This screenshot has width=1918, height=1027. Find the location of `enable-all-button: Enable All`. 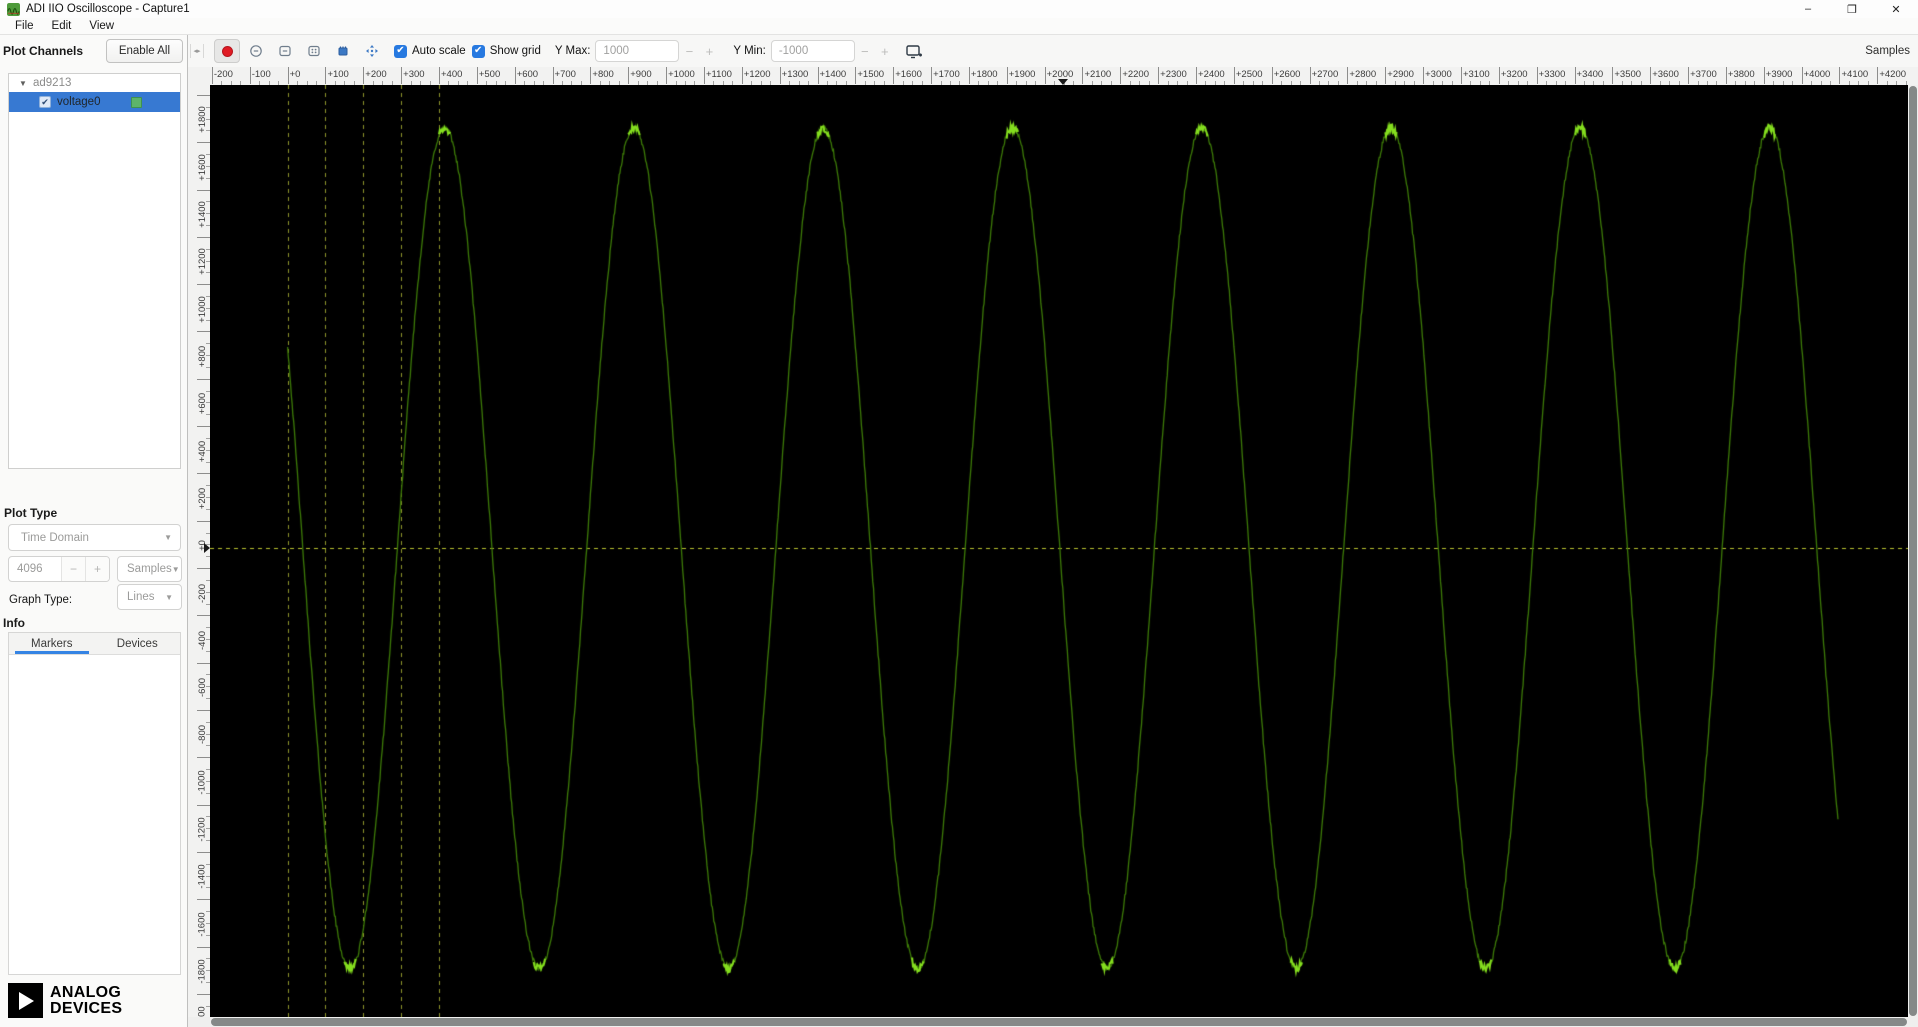

enable-all-button: Enable All is located at coordinates (144, 51).